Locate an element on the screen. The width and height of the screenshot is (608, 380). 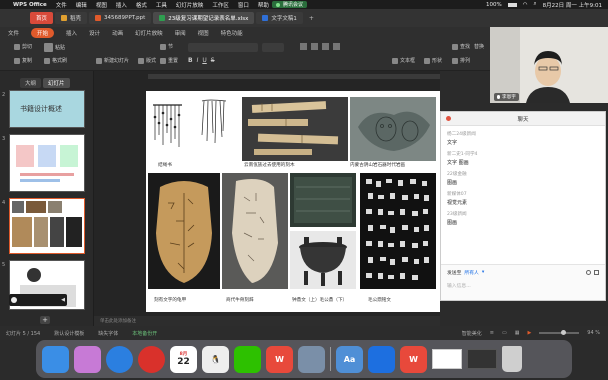
menu-workspace: 工作区 is located at coordinates (220, 5).